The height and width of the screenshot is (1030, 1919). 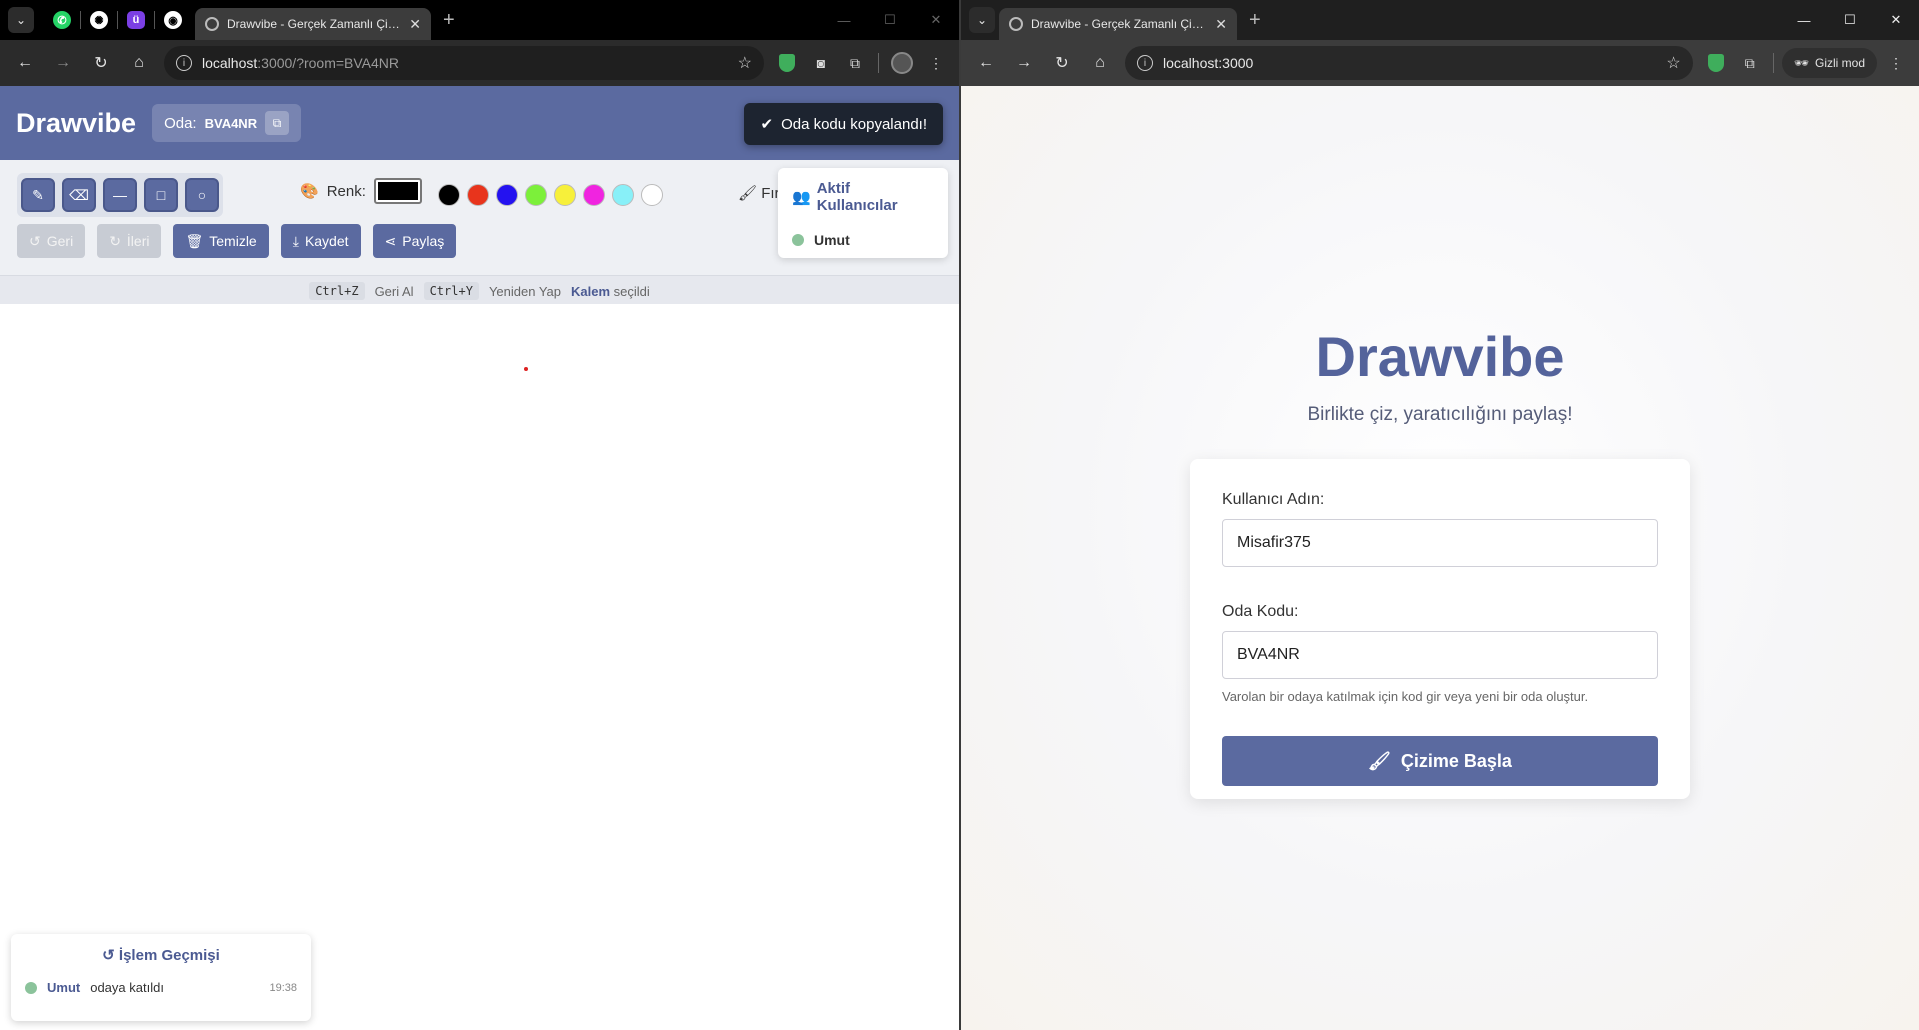 What do you see at coordinates (62, 20) in the screenshot?
I see `pinned-tab-whatsapp: ✆` at bounding box center [62, 20].